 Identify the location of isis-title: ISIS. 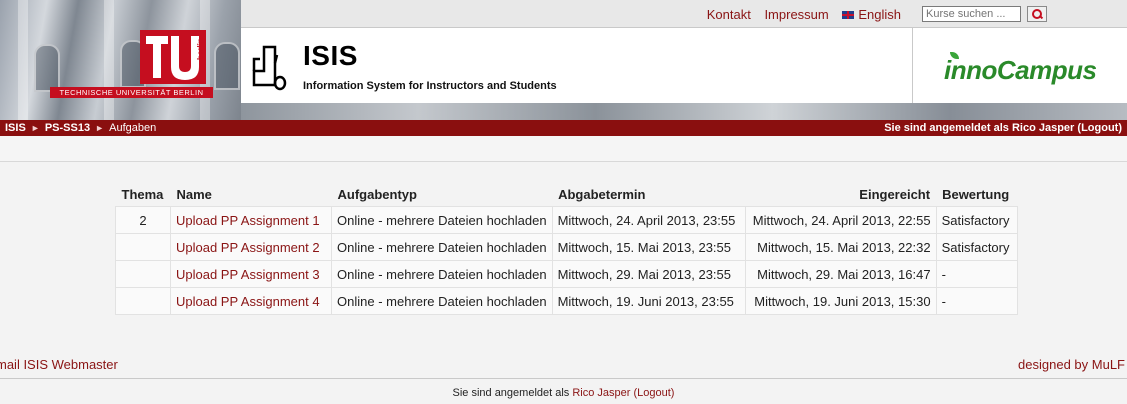
(330, 55).